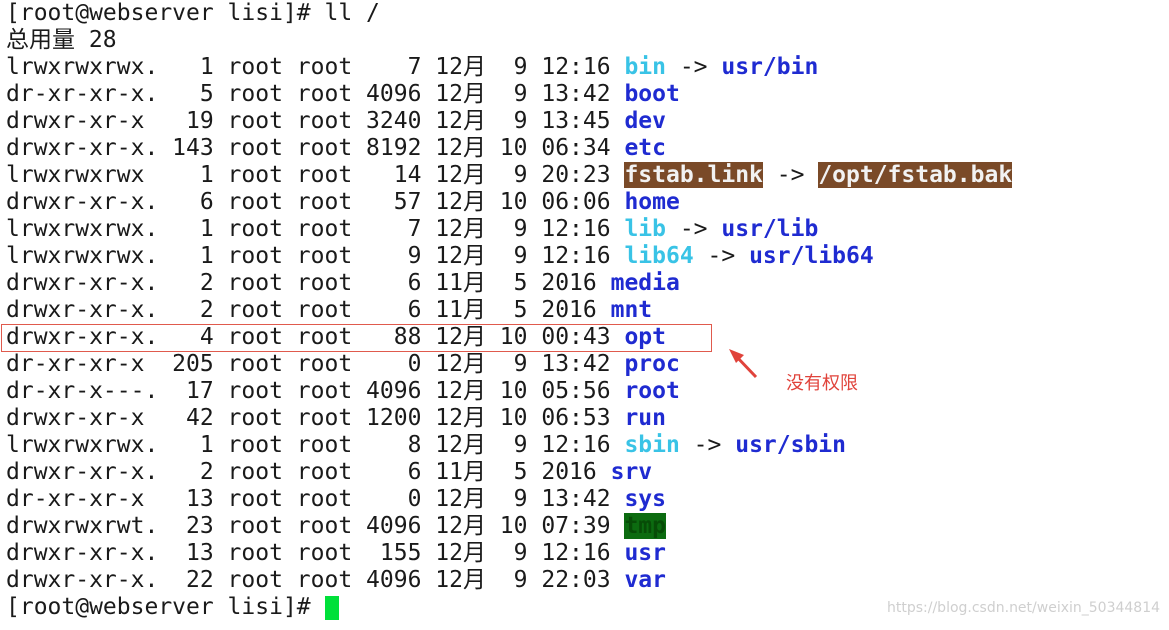 The width and height of the screenshot is (1169, 630). What do you see at coordinates (770, 67) in the screenshot?
I see `symlink-target: usr/bin` at bounding box center [770, 67].